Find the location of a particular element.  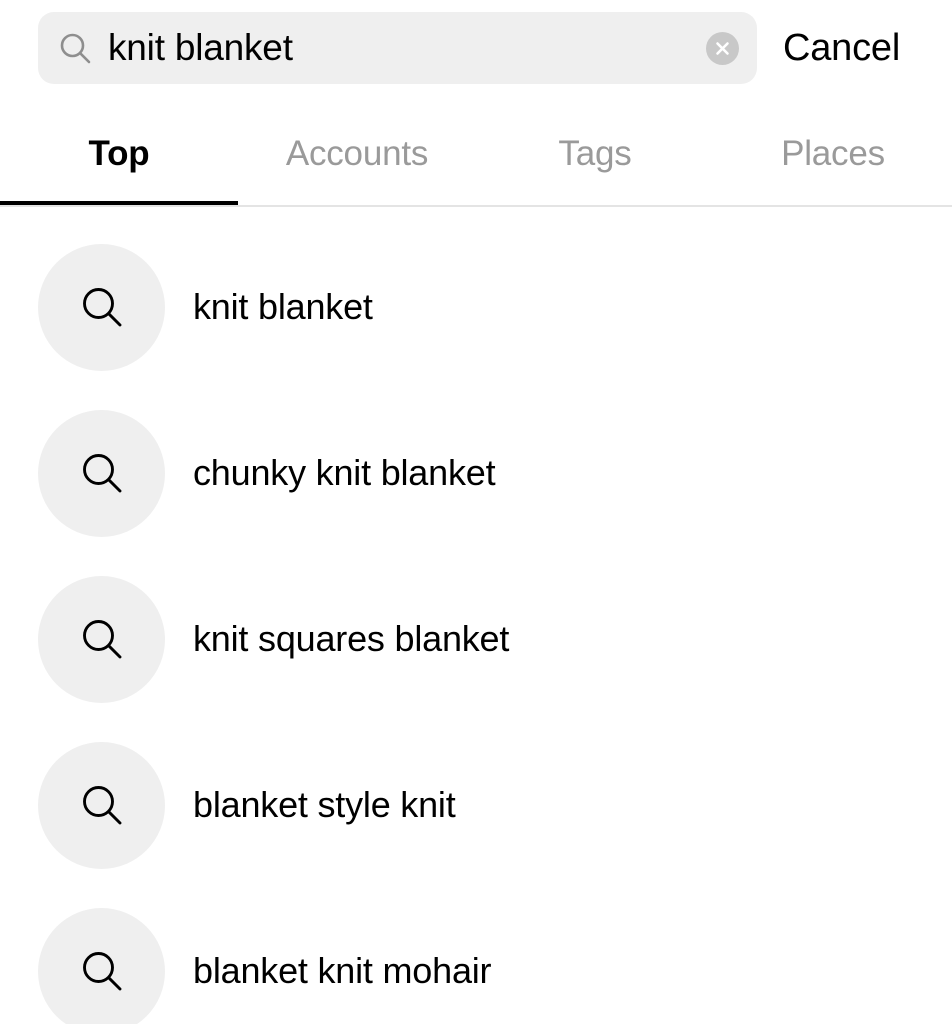

list-item-label: blanket style knit is located at coordinates (324, 805).